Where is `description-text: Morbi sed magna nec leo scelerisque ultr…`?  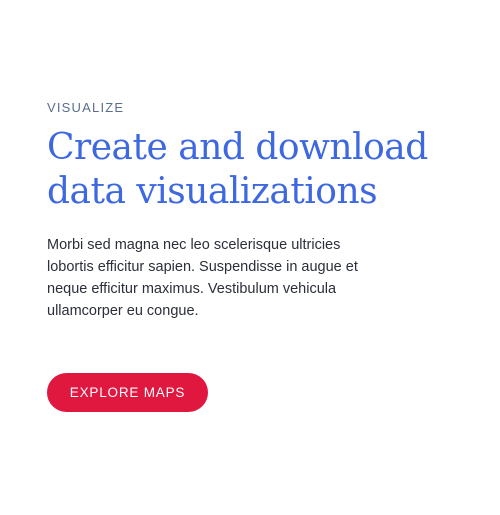 description-text: Morbi sed magna nec leo scelerisque ultr… is located at coordinates (202, 278).